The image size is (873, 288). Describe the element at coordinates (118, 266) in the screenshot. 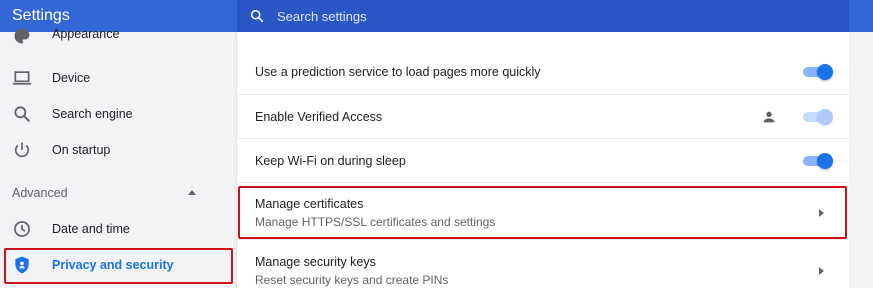

I see `highlight-box-privacy` at that location.